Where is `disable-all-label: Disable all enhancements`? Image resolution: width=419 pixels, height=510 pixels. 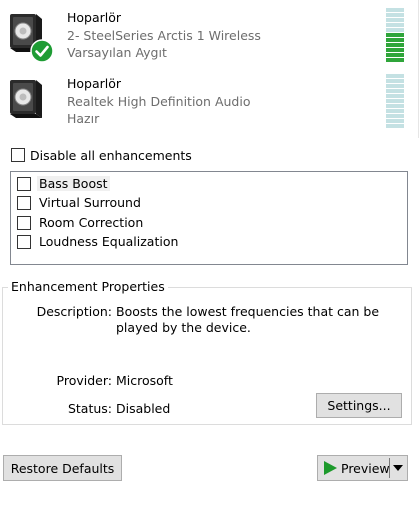 disable-all-label: Disable all enhancements is located at coordinates (111, 155).